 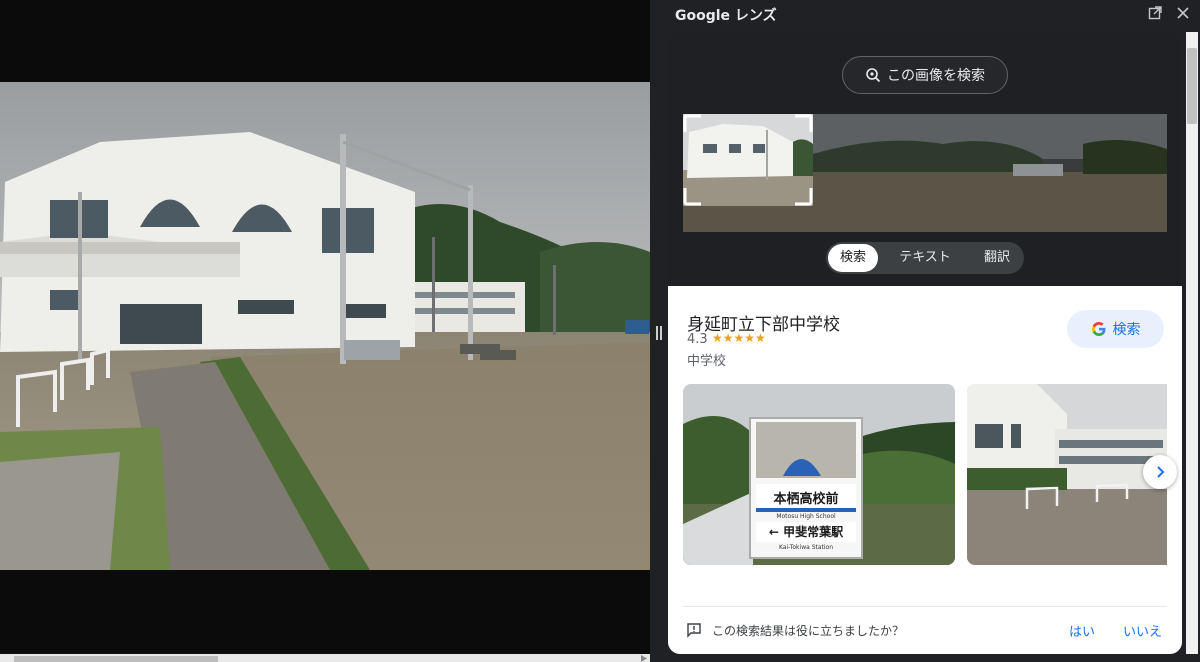 What do you see at coordinates (1155, 13) in the screenshot?
I see `open-in-new-tab-icon` at bounding box center [1155, 13].